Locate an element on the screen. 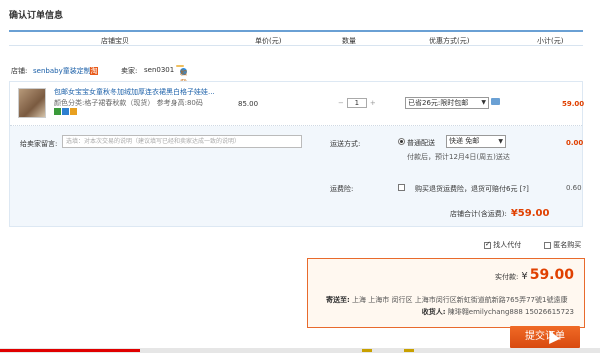 This screenshot has height=353, width=600. item-thumbnail is located at coordinates (32, 103).